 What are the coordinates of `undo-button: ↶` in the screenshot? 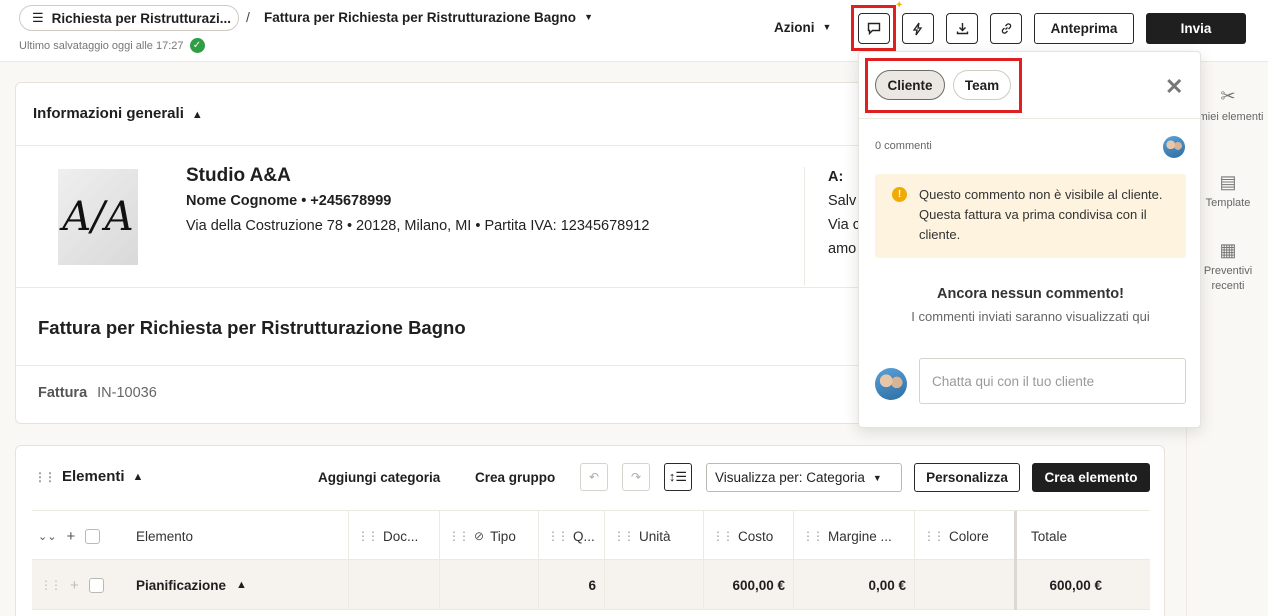 It's located at (594, 477).